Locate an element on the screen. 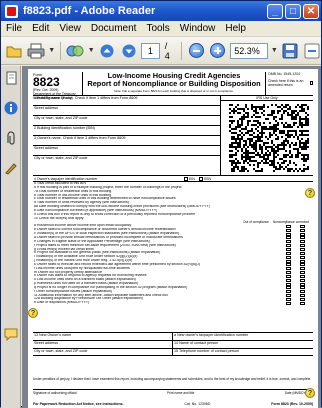  2d-barcode is located at coordinates (269, 138).